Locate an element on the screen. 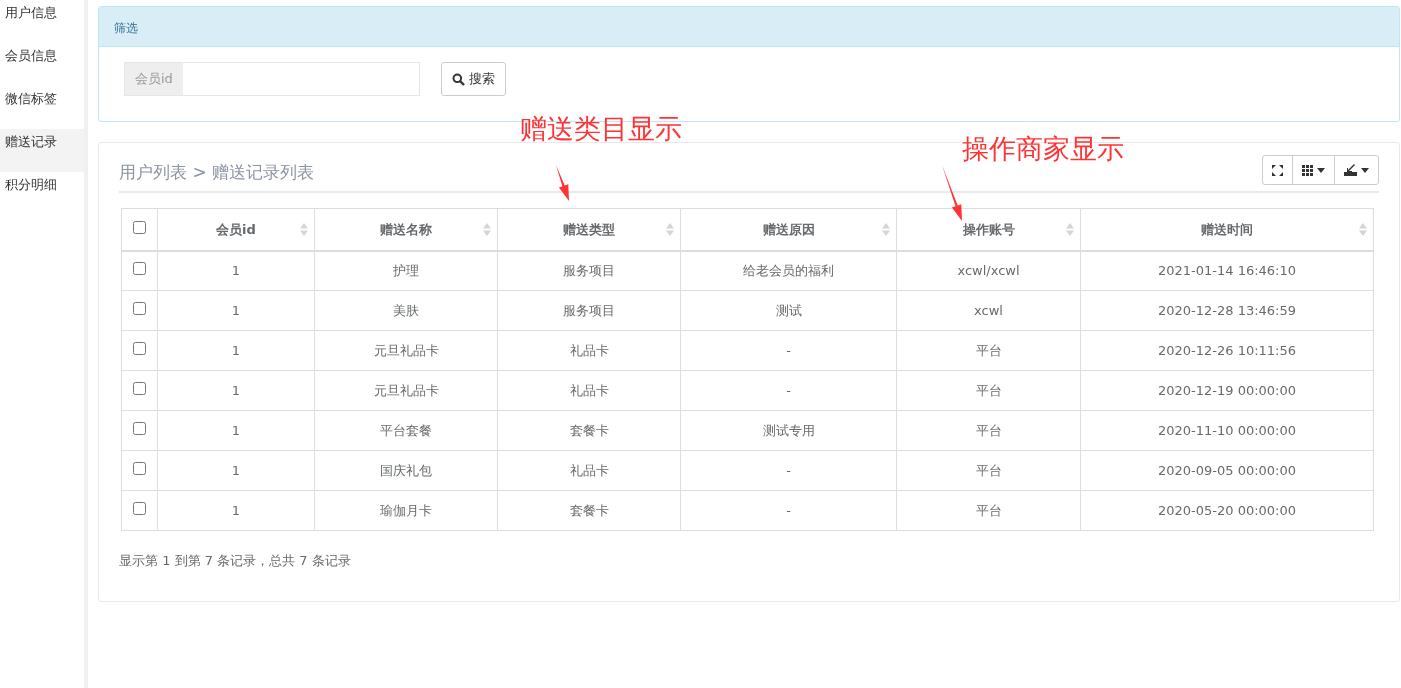 The image size is (1401, 688). breadcrumb: 用户列表 > 赠送记录列表 is located at coordinates (217, 172).